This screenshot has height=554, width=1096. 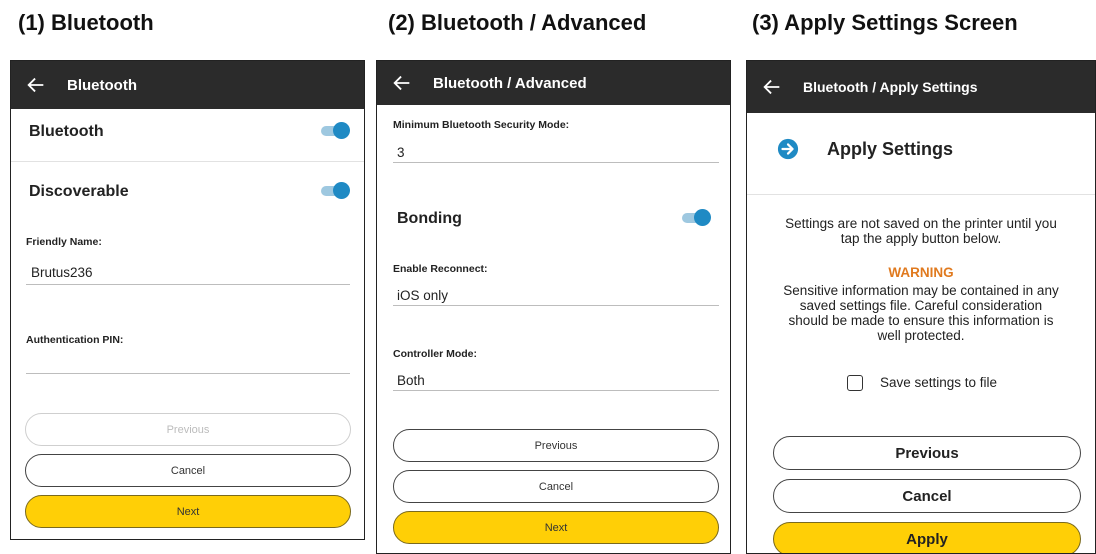 What do you see at coordinates (921, 335) in the screenshot?
I see `warning-line-4: well protected.` at bounding box center [921, 335].